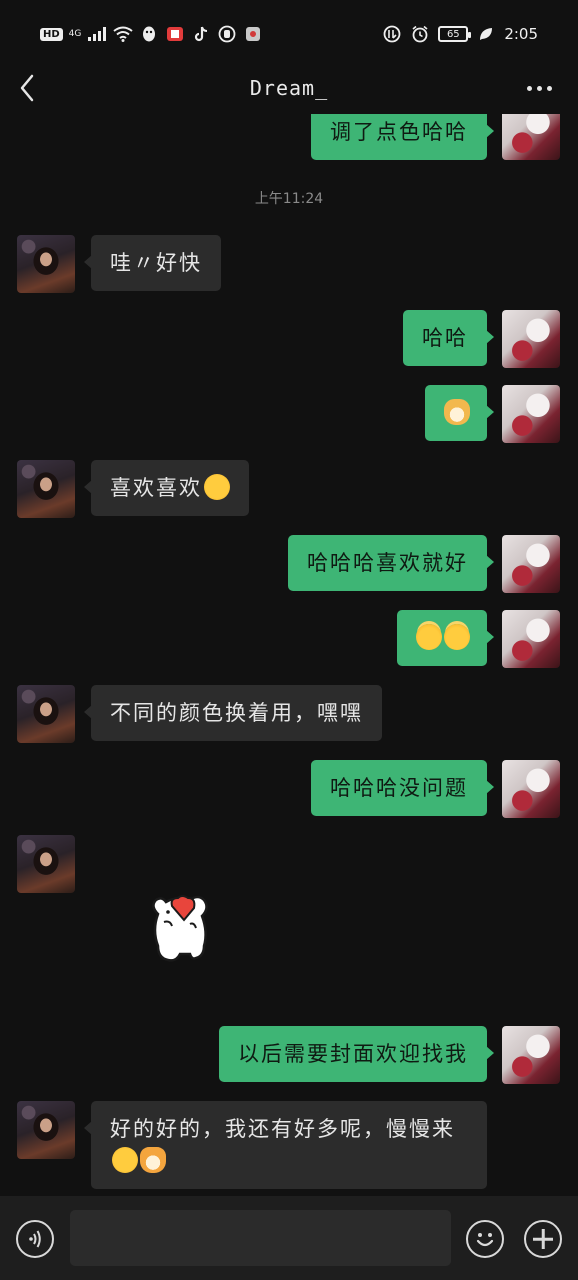  I want to click on emoji-icon, so click(485, 1240).